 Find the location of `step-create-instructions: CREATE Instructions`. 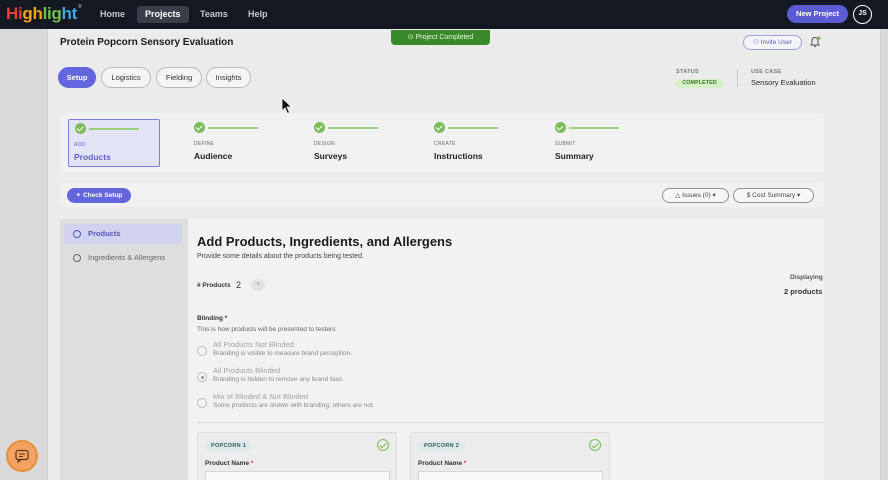

step-create-instructions: CREATE Instructions is located at coordinates (474, 143).